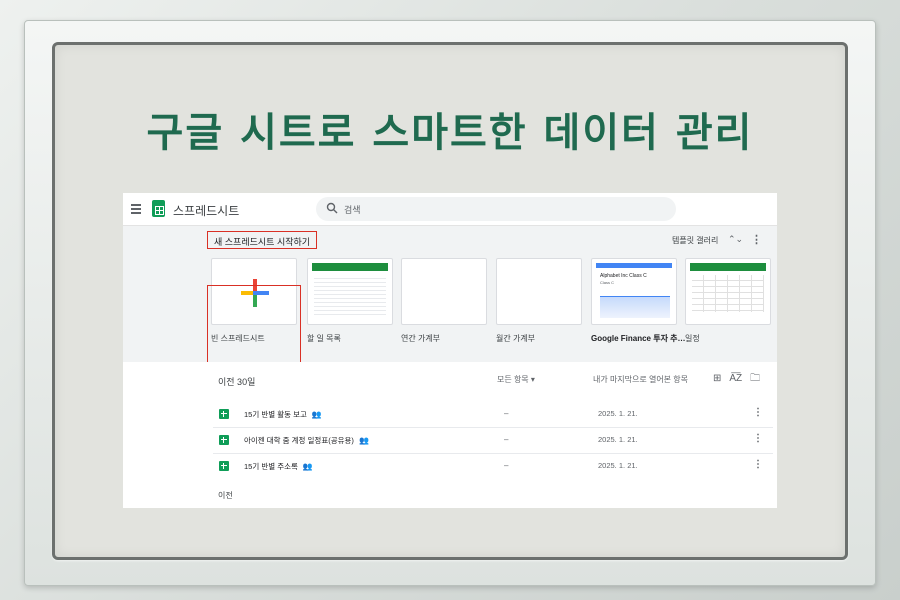 The width and height of the screenshot is (900, 600). I want to click on grid-view-icon: ⊞, so click(717, 378).